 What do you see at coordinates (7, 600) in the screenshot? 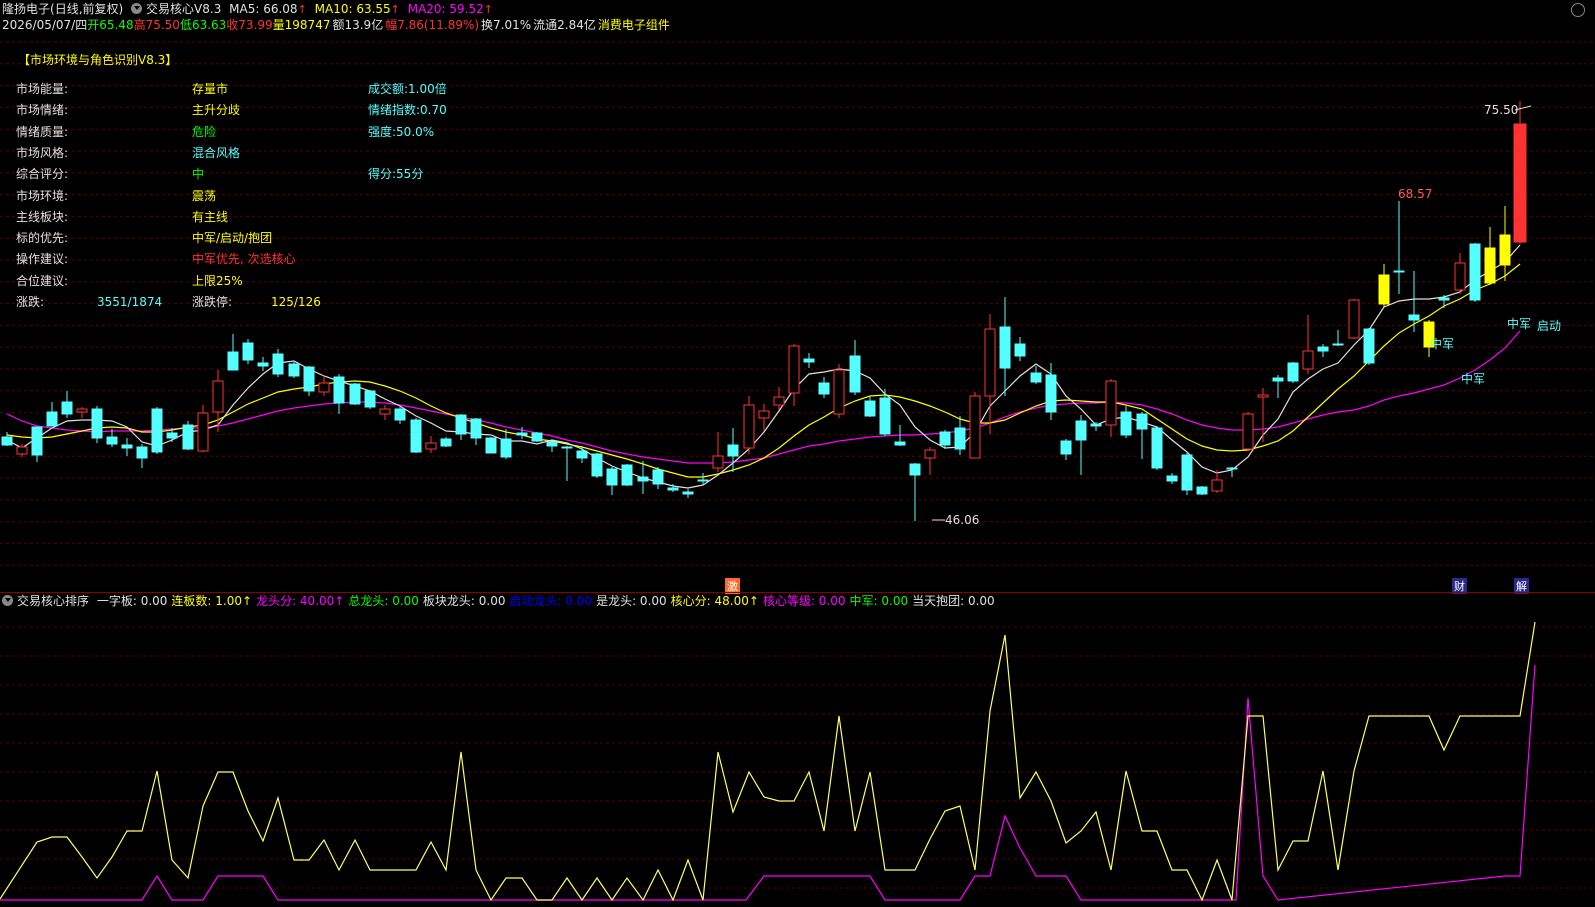
I see `sub-dropdown-icon` at bounding box center [7, 600].